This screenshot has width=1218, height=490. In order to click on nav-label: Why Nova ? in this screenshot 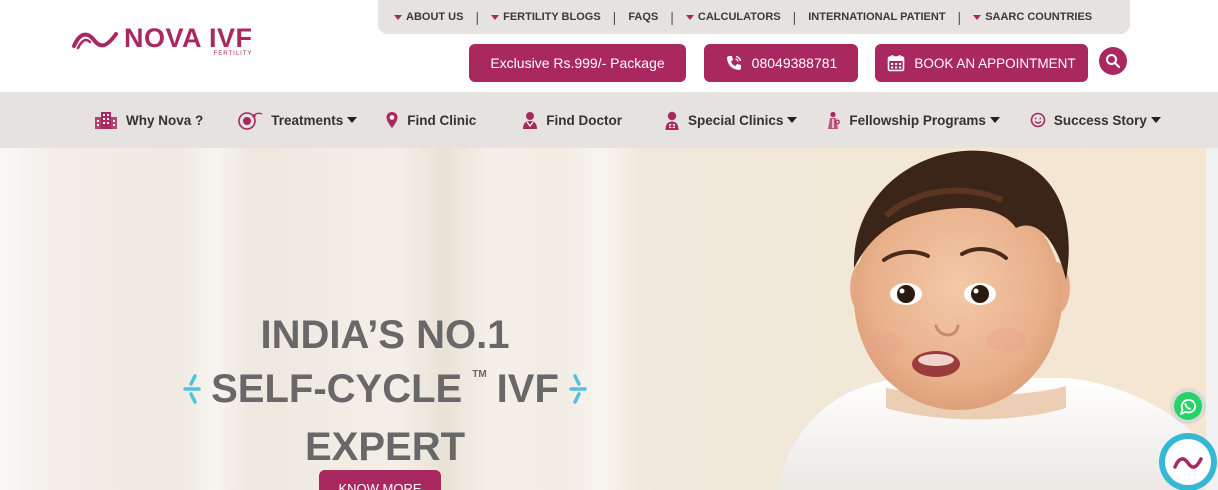, I will do `click(165, 120)`.